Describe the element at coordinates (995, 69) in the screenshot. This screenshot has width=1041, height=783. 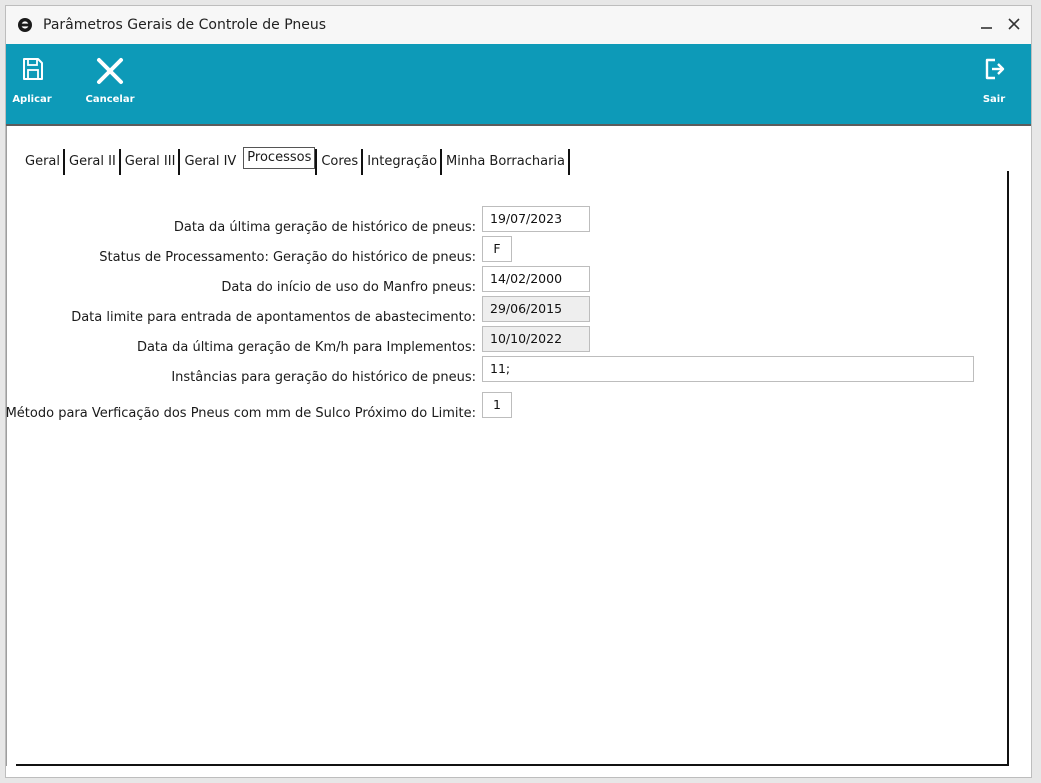
I see `exit-icon` at that location.